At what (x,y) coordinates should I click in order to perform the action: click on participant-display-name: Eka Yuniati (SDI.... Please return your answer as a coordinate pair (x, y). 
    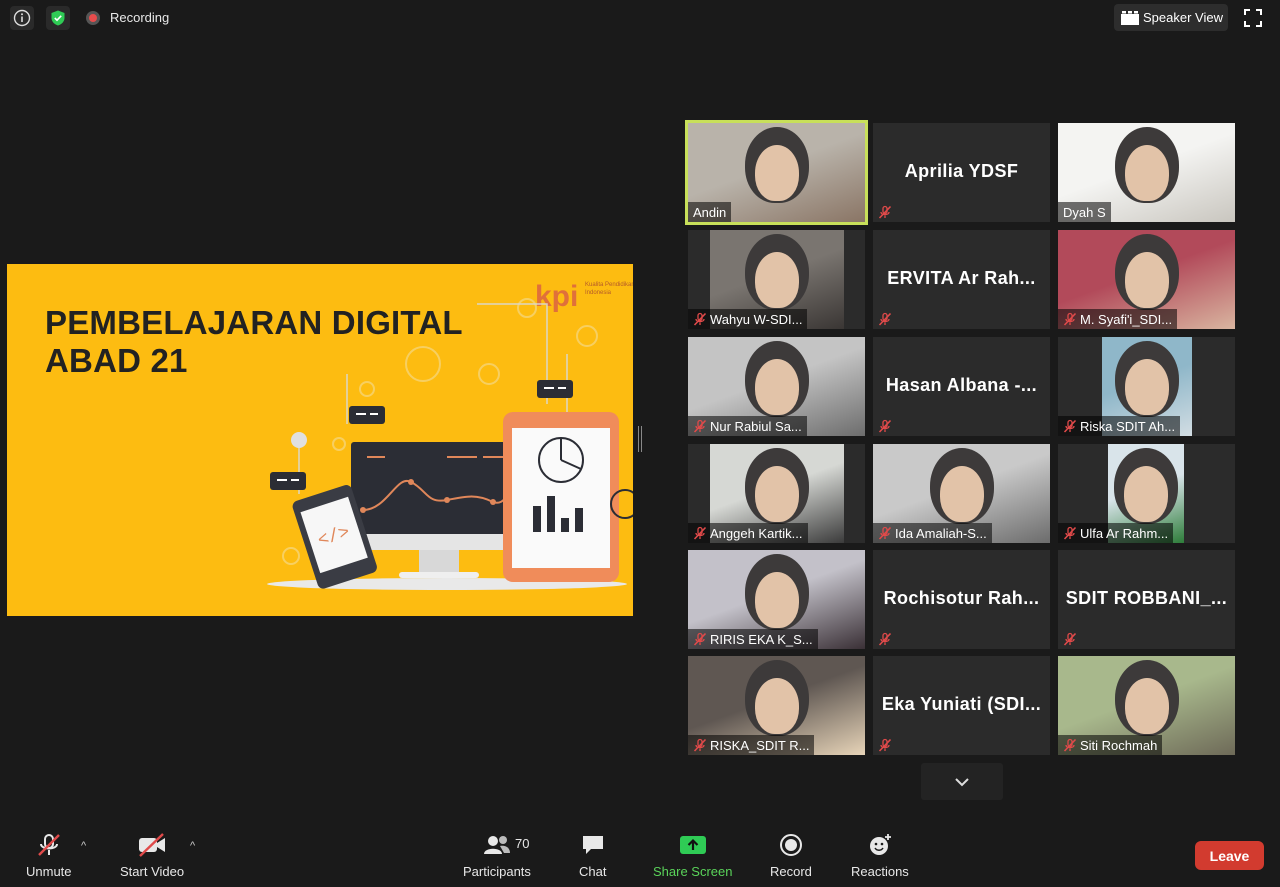
    Looking at the image, I should click on (961, 704).